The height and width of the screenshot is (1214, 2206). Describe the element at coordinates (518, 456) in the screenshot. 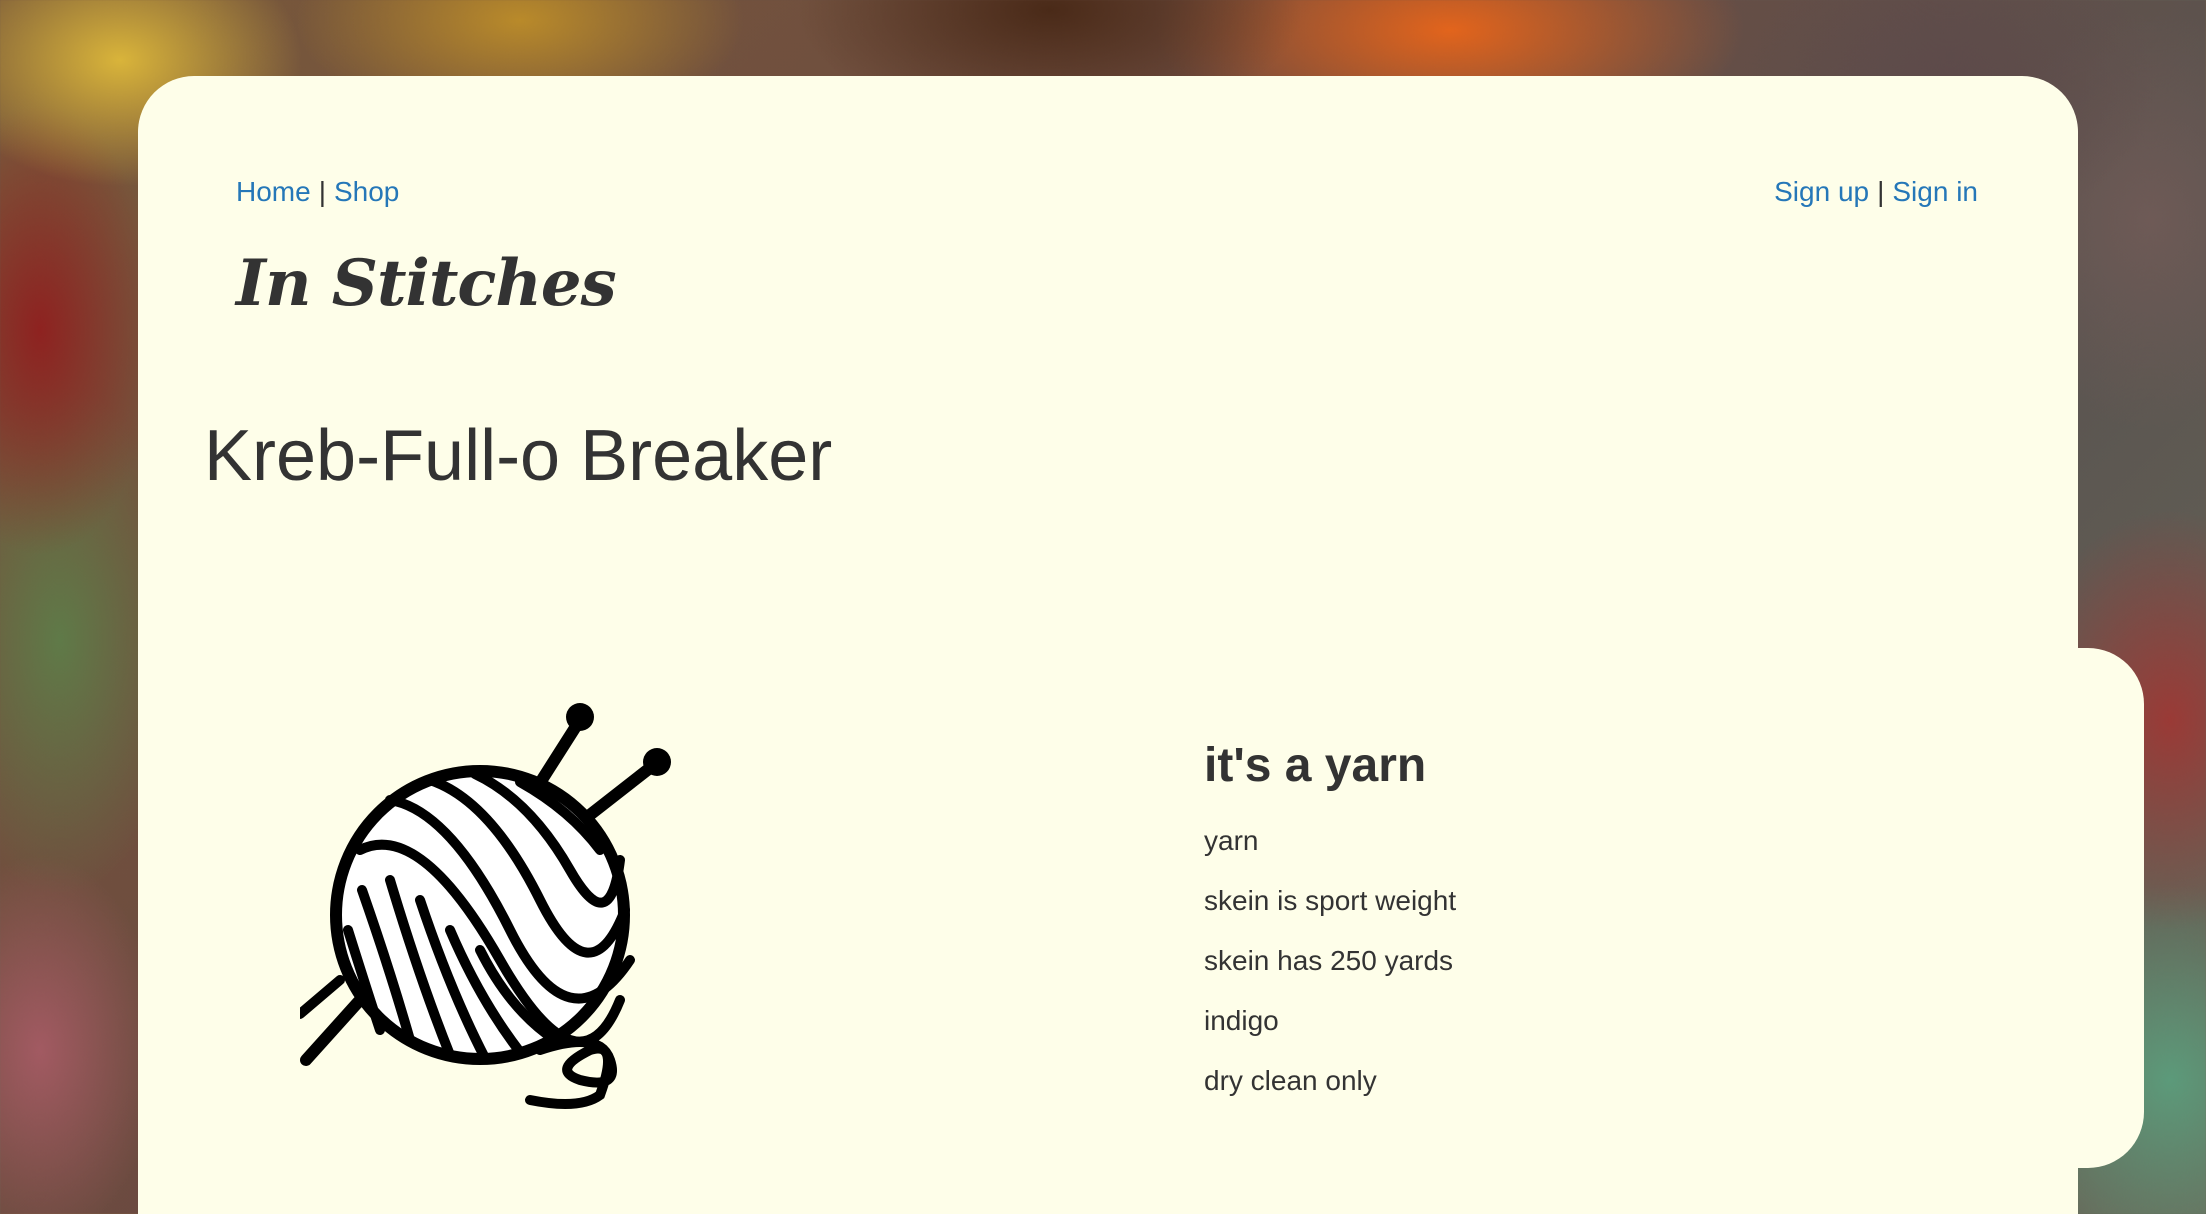

I see `product-title: Kreb-Full-o Breaker` at that location.